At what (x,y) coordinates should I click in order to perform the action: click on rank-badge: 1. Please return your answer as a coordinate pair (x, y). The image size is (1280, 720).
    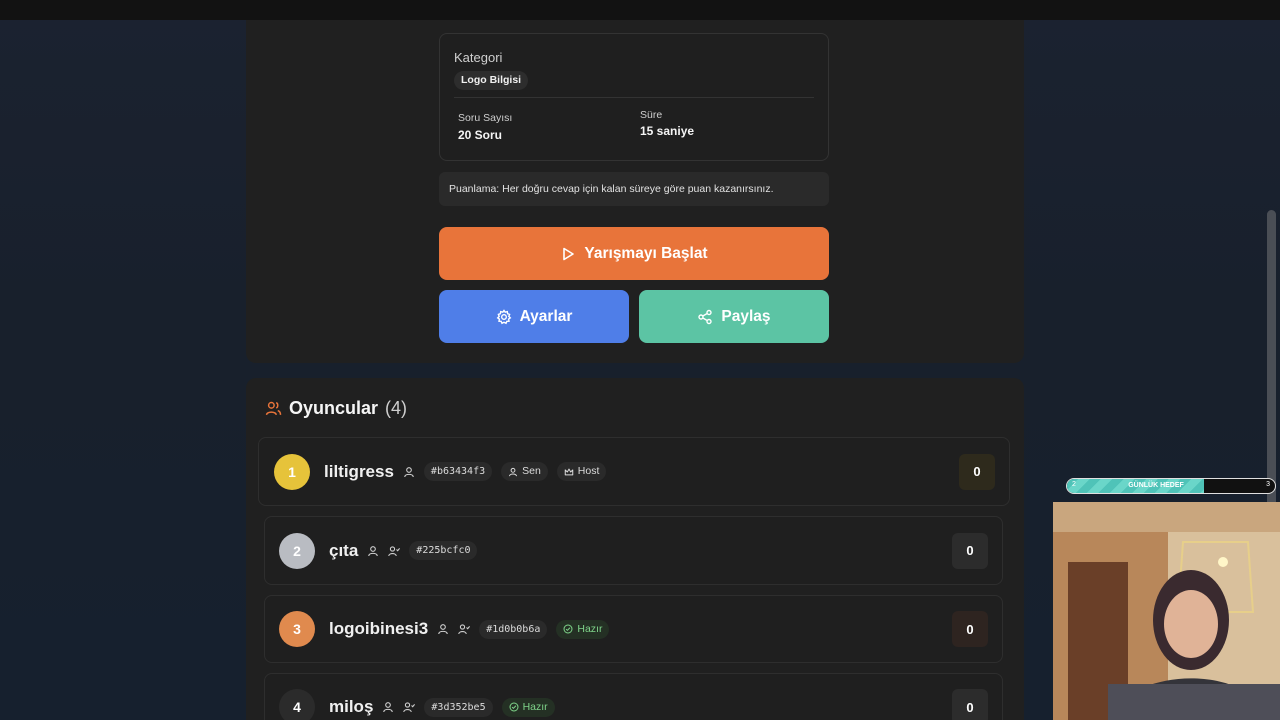
    Looking at the image, I should click on (292, 471).